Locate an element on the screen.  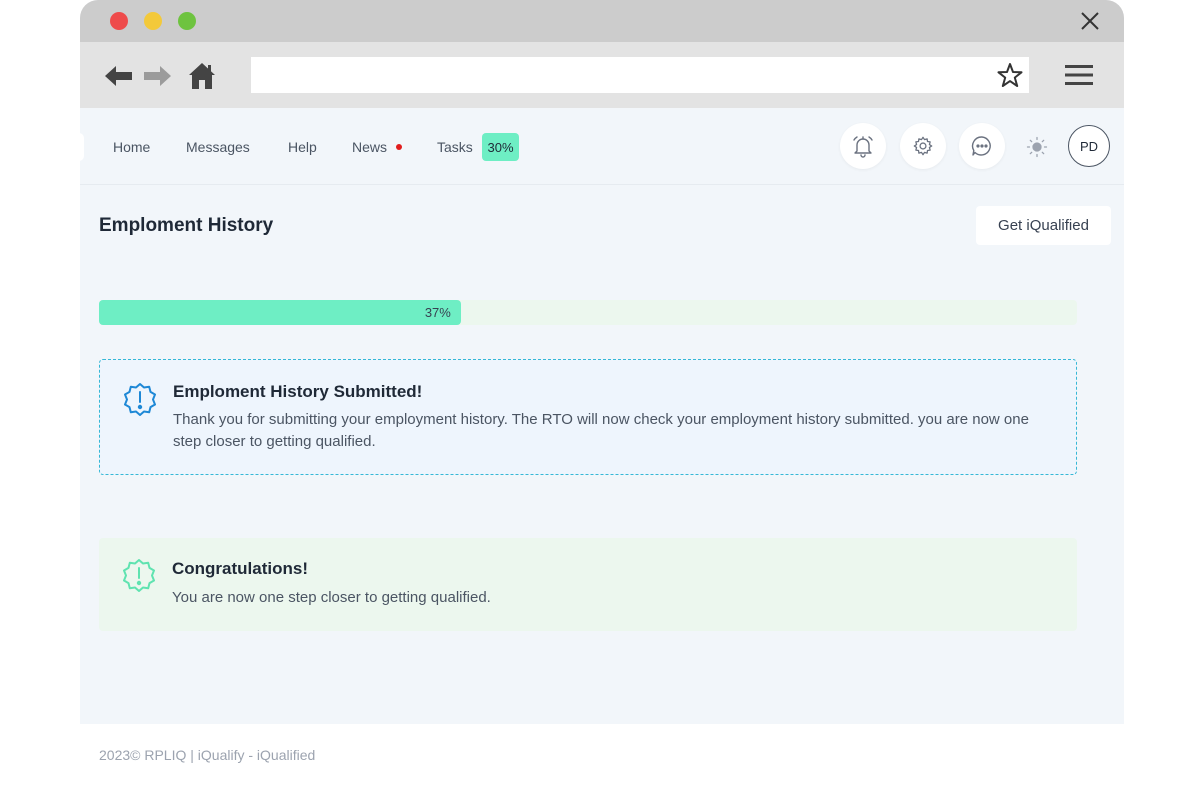
footer-copyright: 2023© RPLIQ | iQualify - iQualified is located at coordinates (207, 755).